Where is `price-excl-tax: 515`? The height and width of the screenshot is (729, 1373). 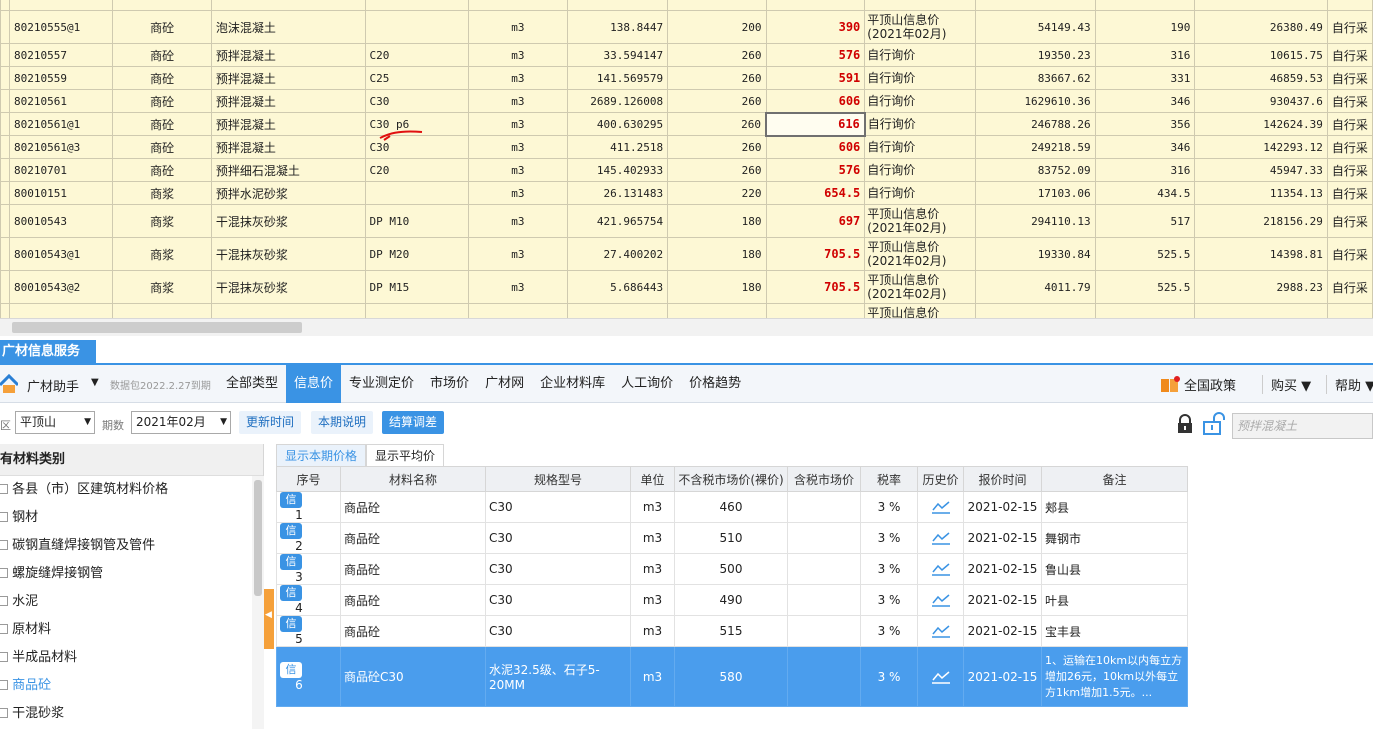
price-excl-tax: 515 is located at coordinates (731, 631).